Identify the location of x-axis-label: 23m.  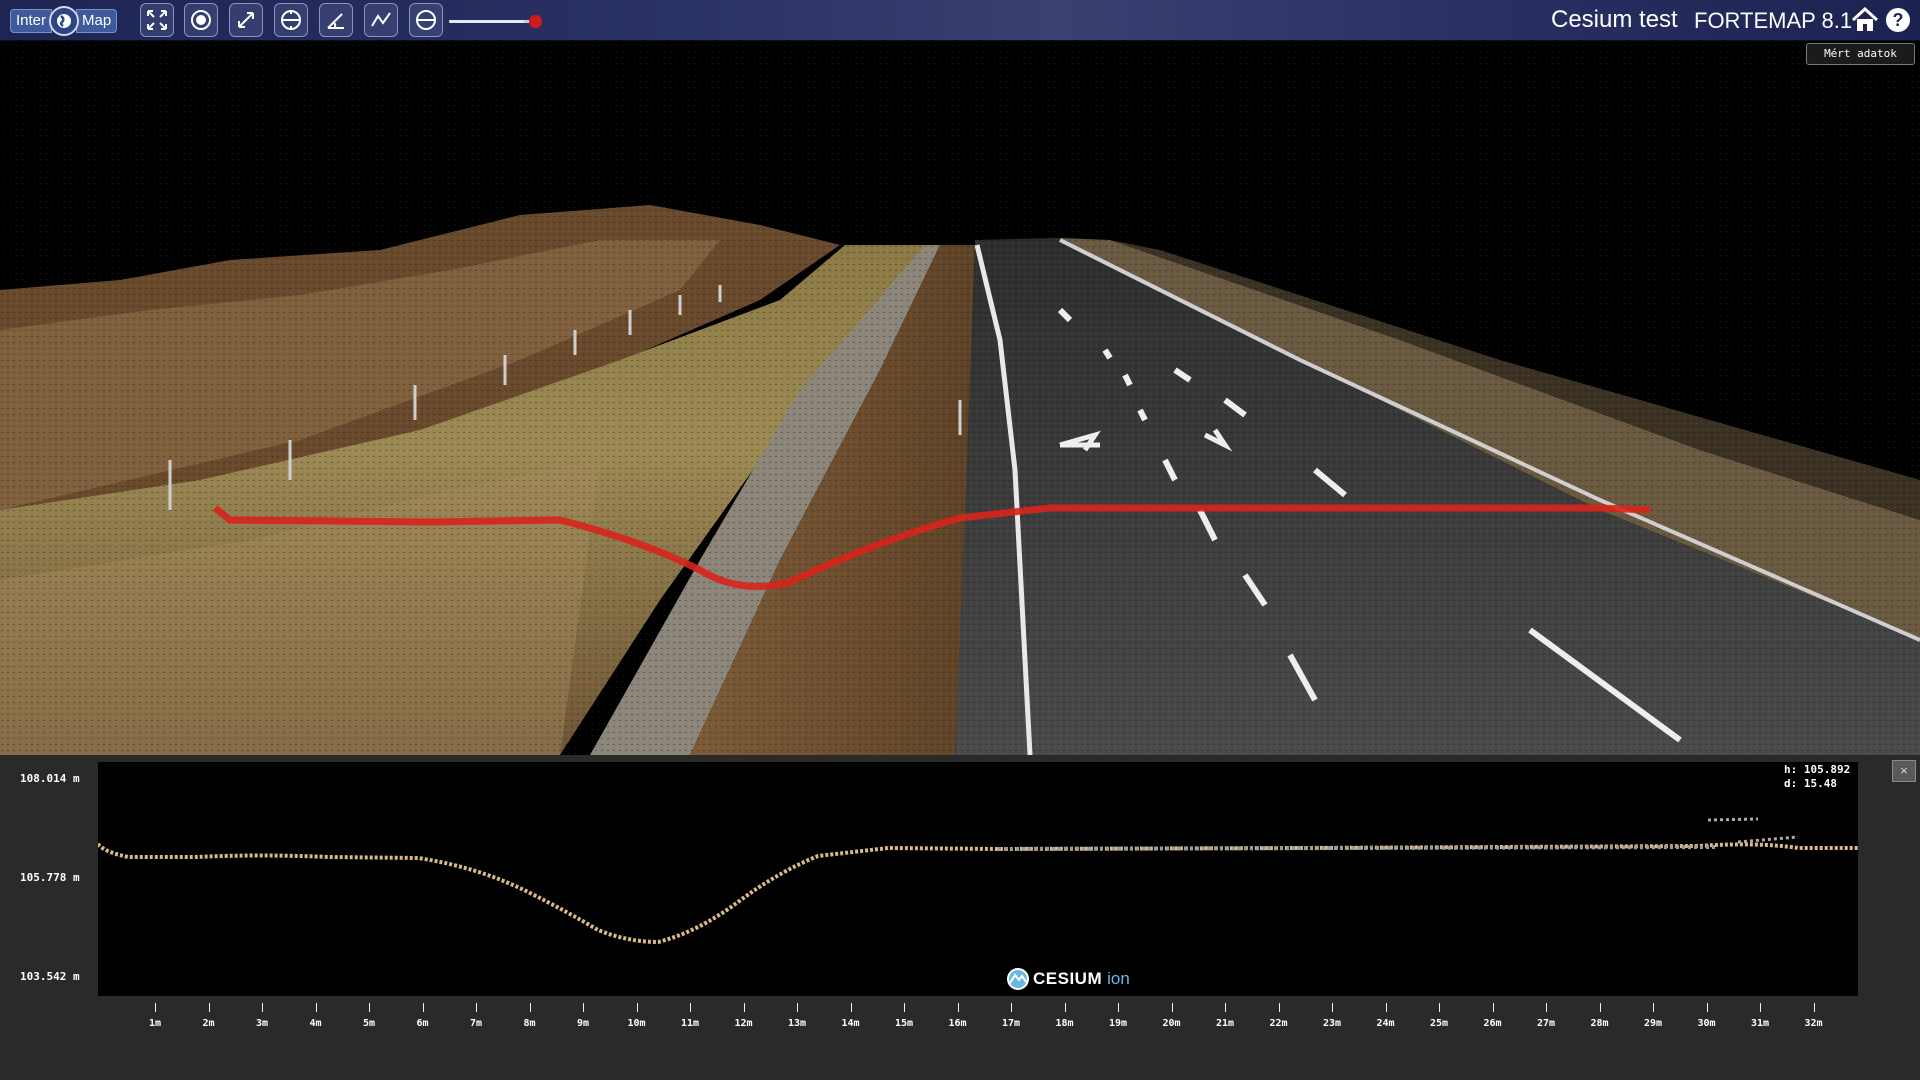
(1332, 1023).